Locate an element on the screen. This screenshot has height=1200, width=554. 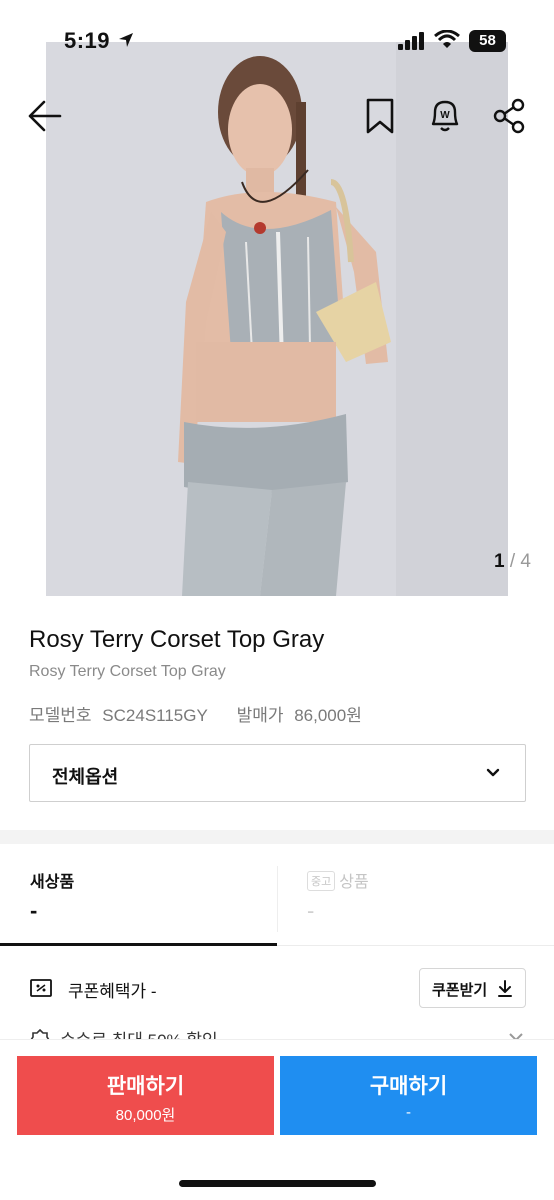
download-icon is located at coordinates (505, 988).